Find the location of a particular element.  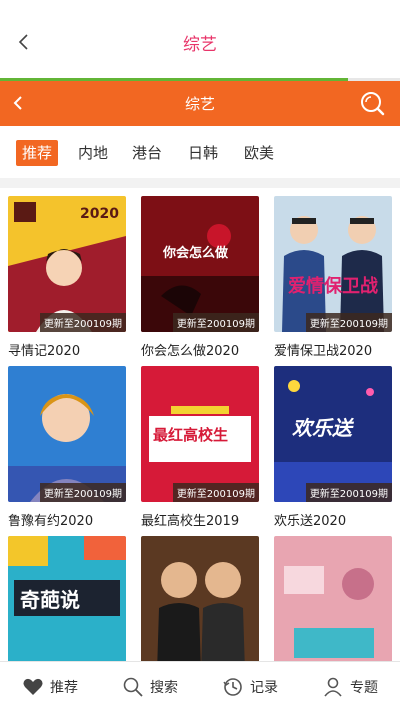

app-header: 综艺 is located at coordinates (200, 40).